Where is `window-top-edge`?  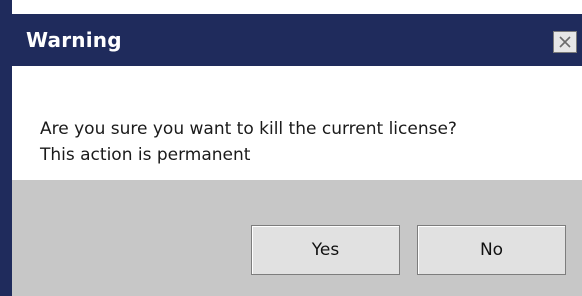
window-top-edge is located at coordinates (291, 7).